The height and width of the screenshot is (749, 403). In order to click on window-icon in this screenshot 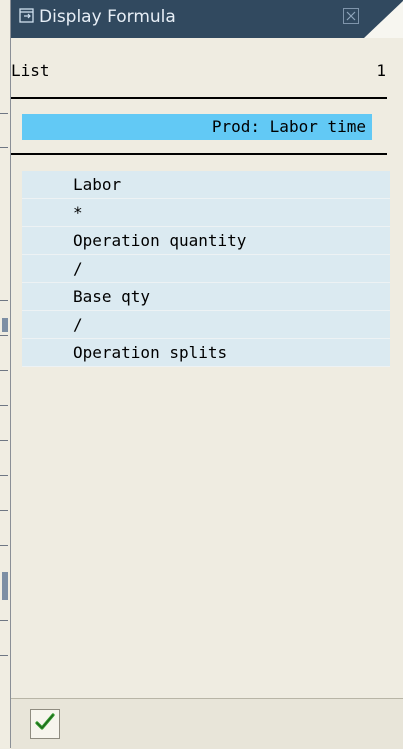, I will do `click(27, 16)`.